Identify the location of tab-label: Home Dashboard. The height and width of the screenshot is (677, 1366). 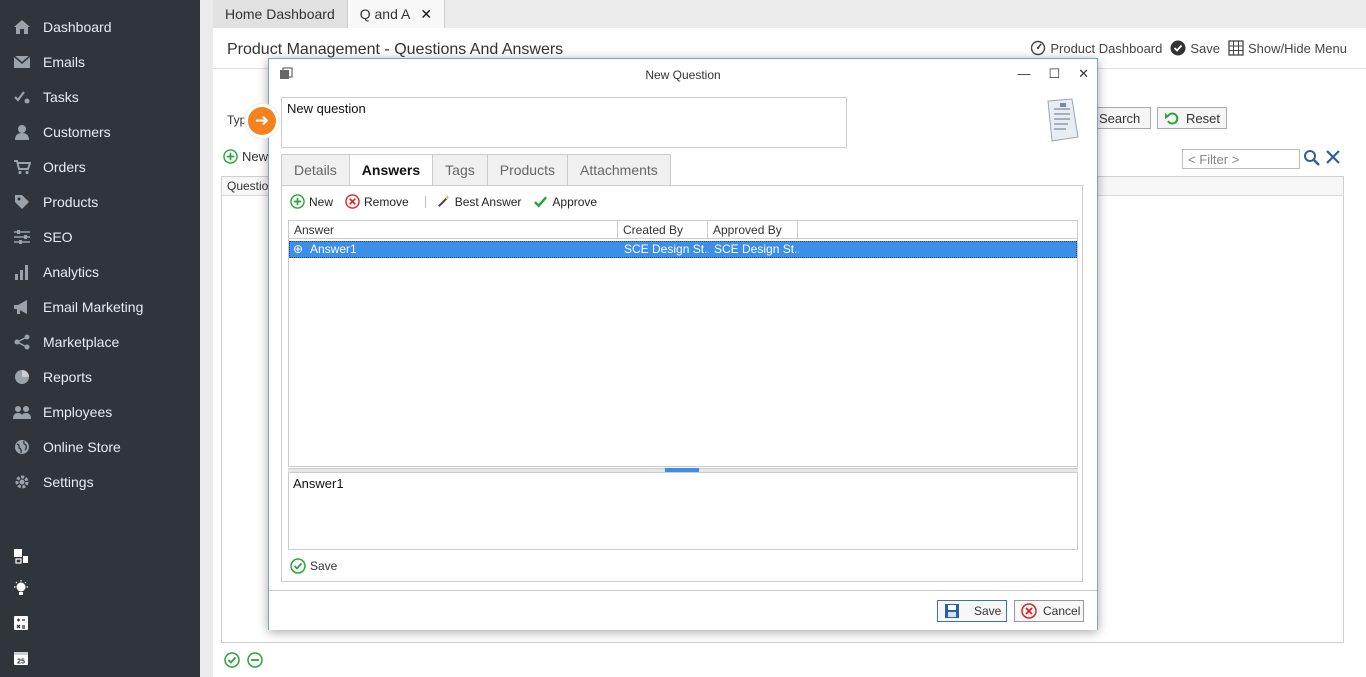
(280, 14).